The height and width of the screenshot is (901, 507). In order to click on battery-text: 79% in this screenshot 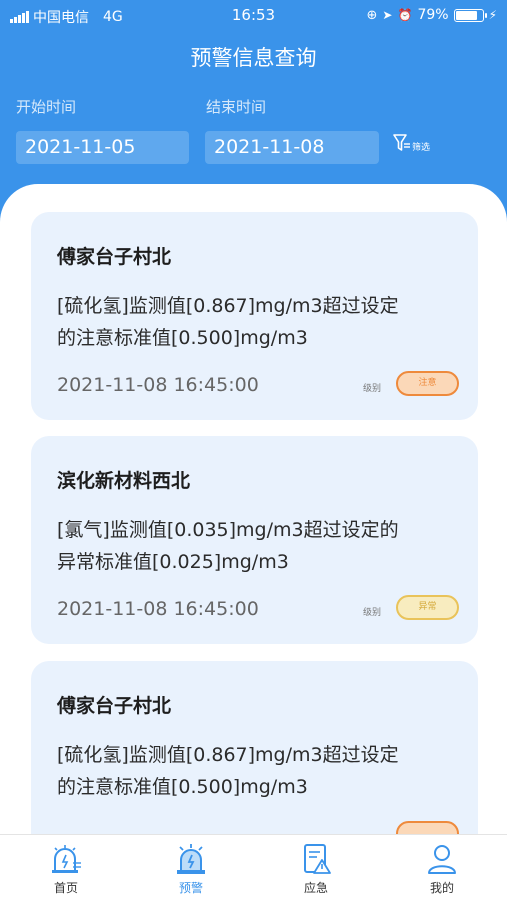, I will do `click(433, 15)`.